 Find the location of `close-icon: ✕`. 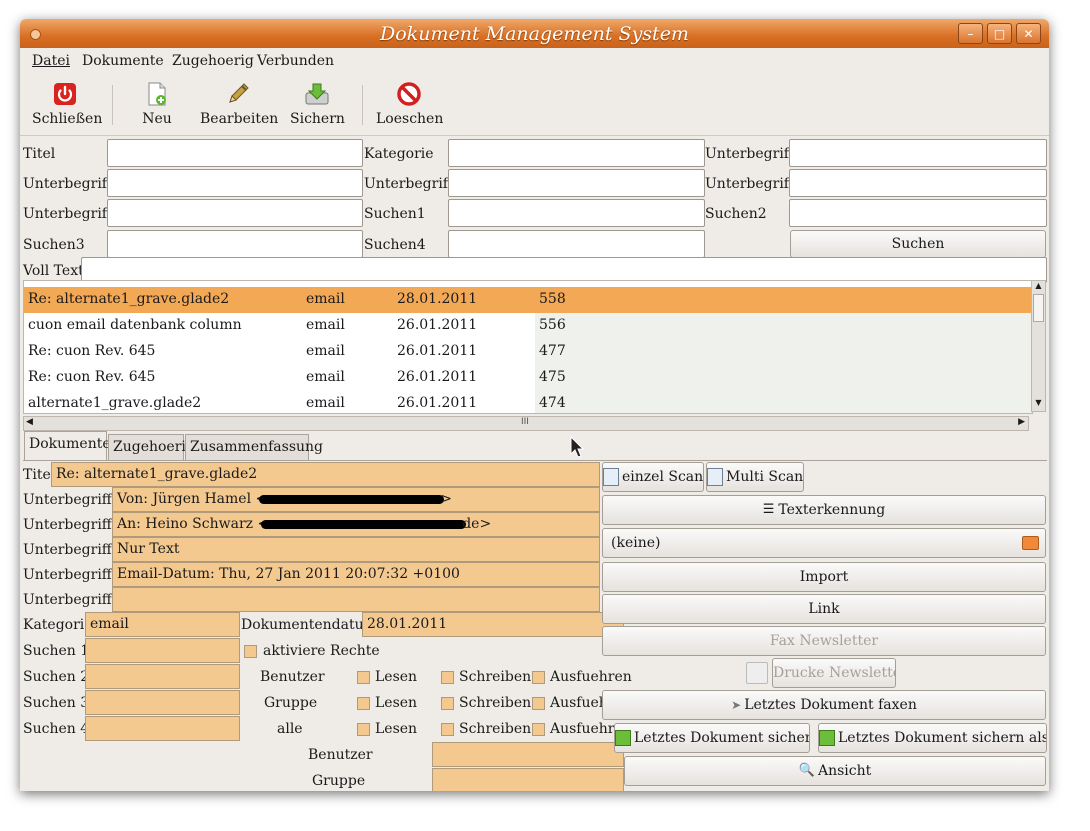

close-icon: ✕ is located at coordinates (1028, 33).